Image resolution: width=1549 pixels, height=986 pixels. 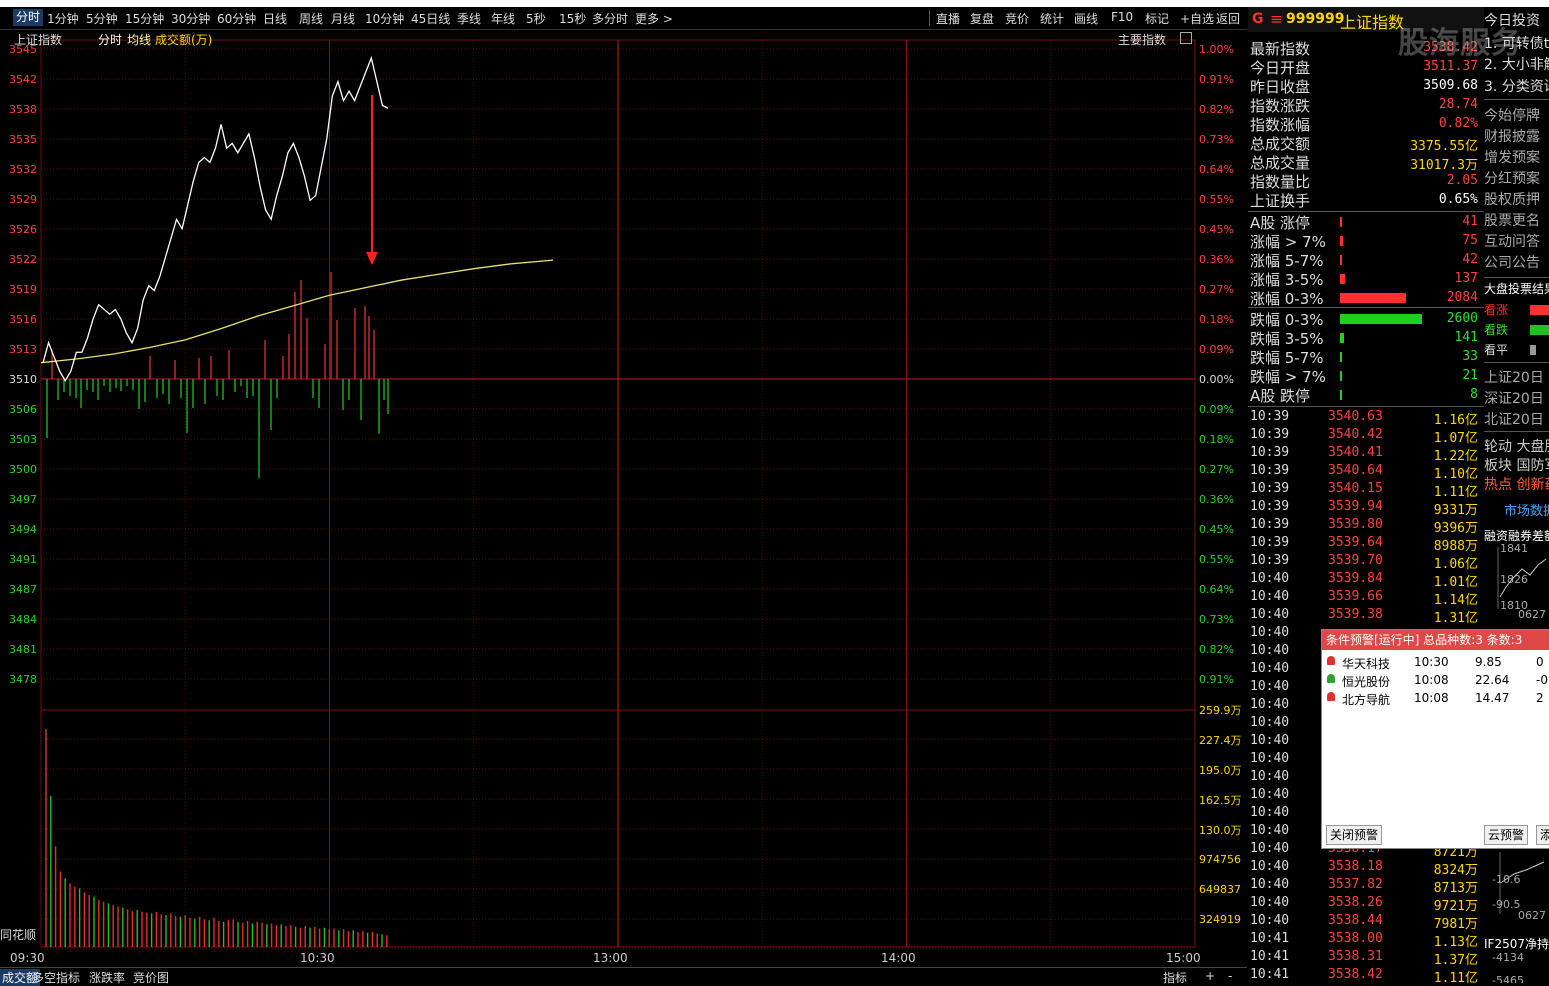 I want to click on period-tab-11: 季线, so click(x=469, y=18).